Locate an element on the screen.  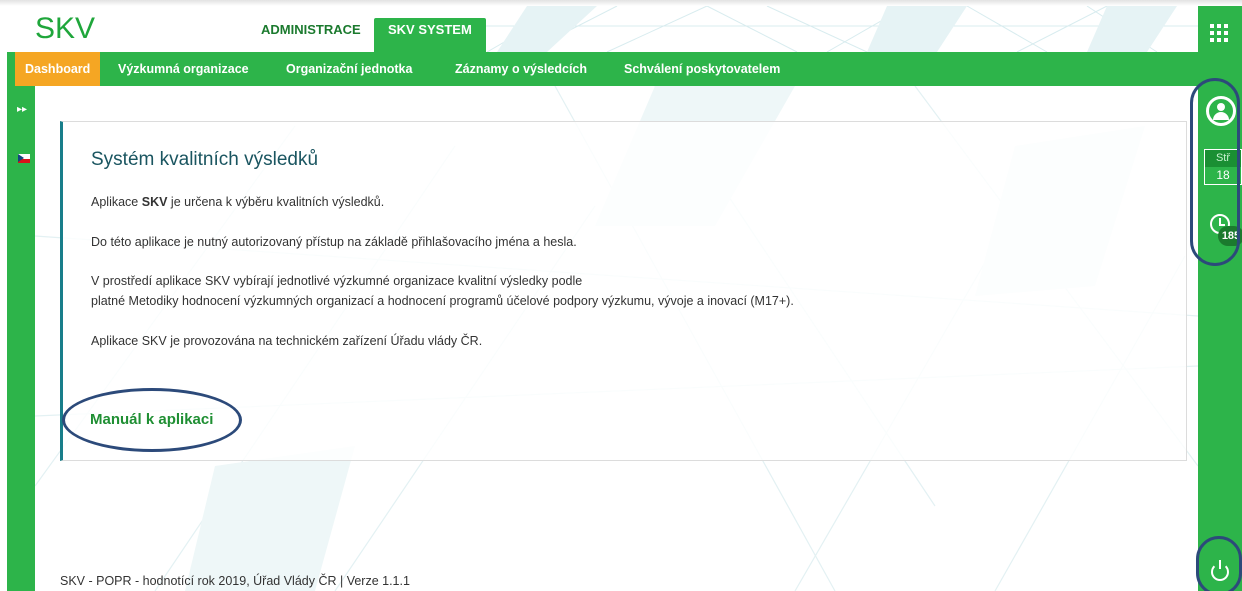
expand-sidebar-icon: ▸▸ is located at coordinates (22, 109).